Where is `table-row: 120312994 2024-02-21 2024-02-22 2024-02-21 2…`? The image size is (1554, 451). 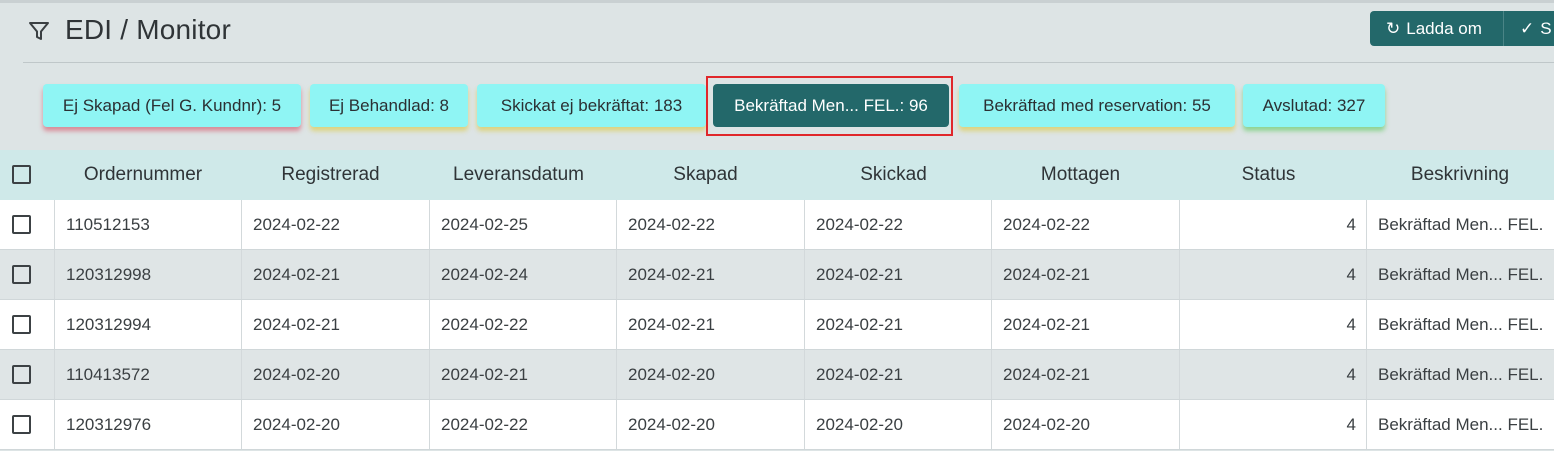 table-row: 120312994 2024-02-21 2024-02-22 2024-02-21 2… is located at coordinates (777, 325).